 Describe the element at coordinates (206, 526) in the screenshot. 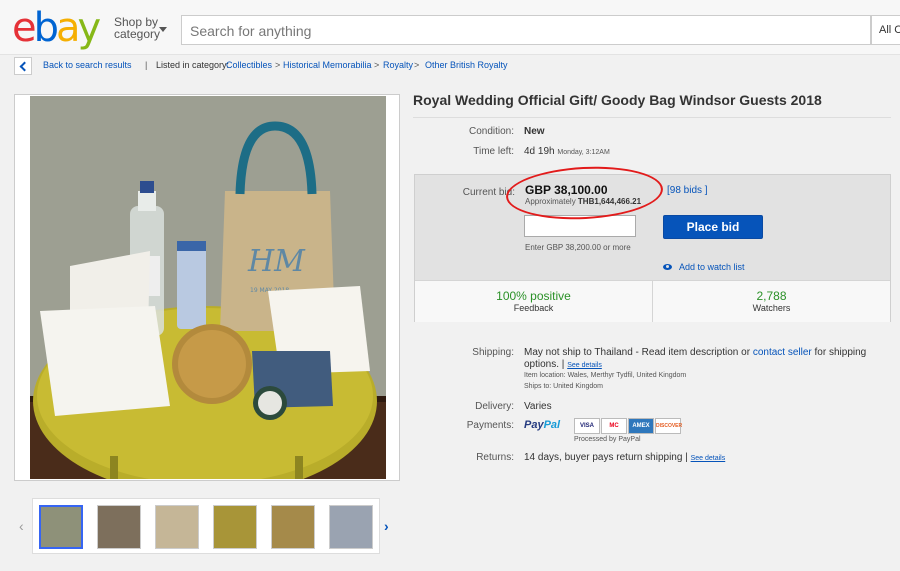

I see `thumbnail-strip` at that location.